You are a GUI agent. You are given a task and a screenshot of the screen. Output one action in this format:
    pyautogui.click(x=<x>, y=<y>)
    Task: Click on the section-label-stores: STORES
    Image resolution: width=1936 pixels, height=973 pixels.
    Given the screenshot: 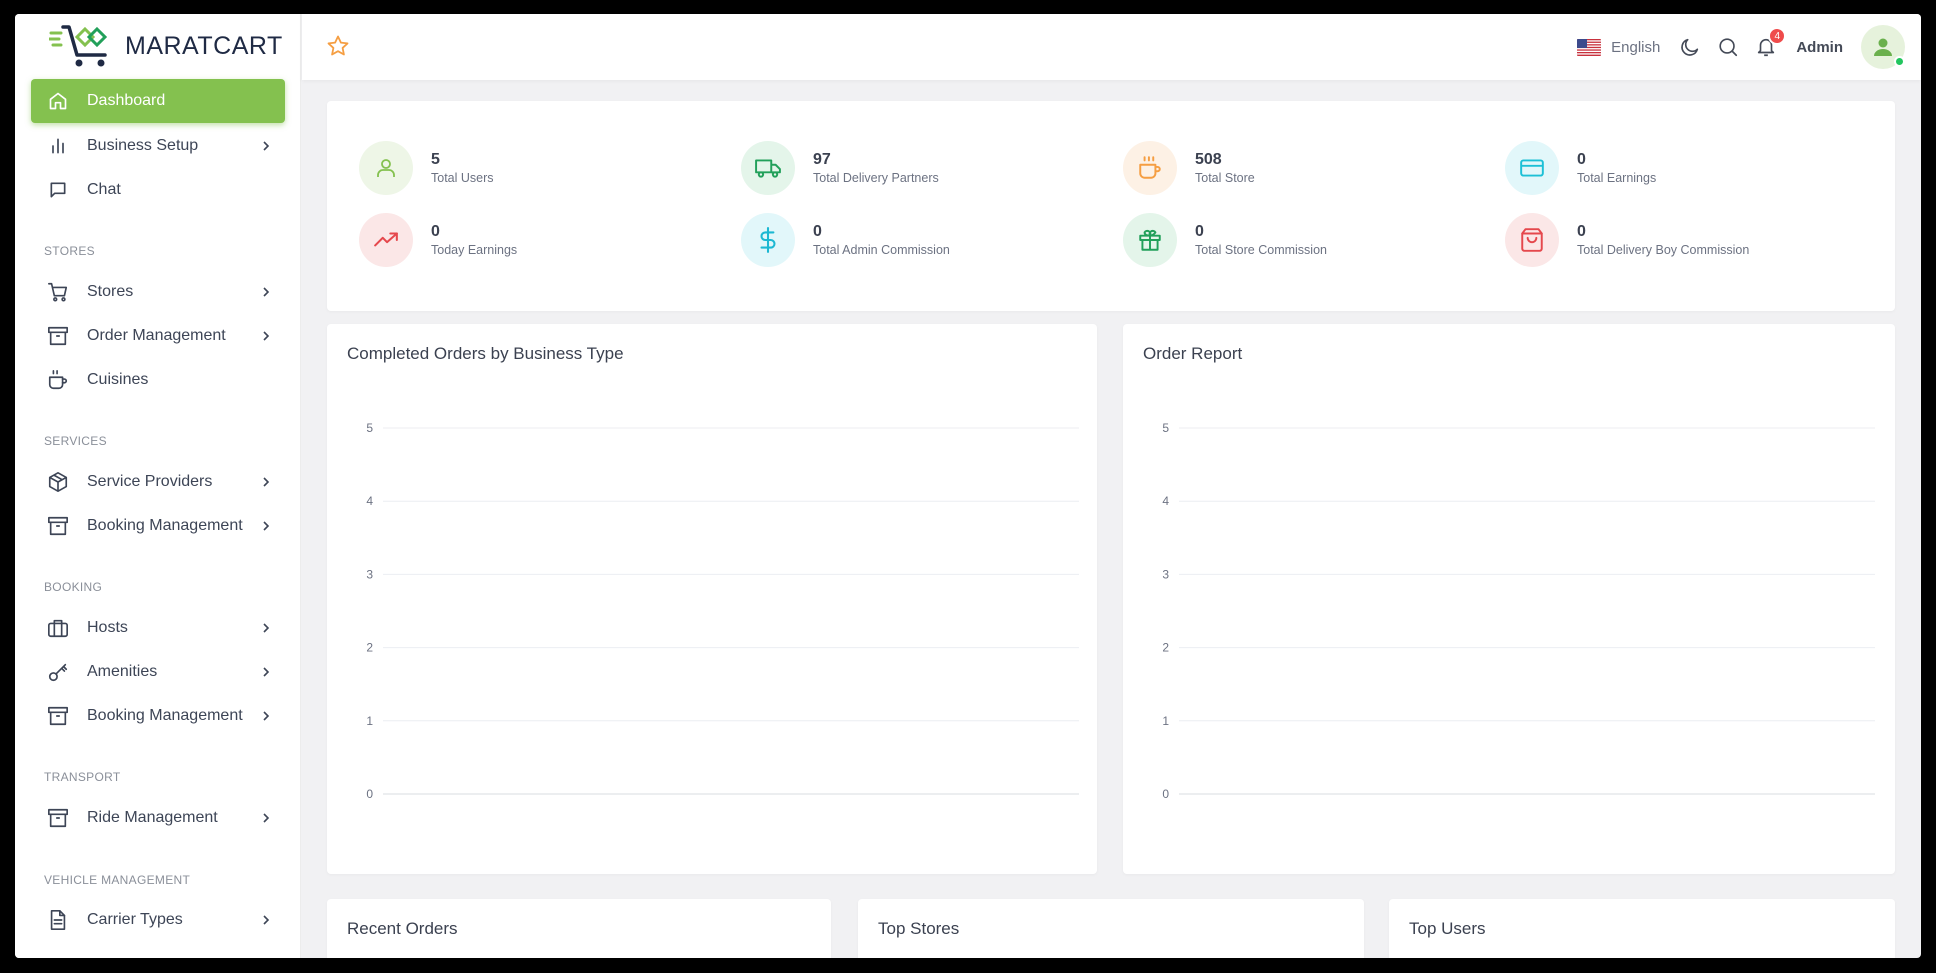 What is the action you would take?
    pyautogui.click(x=69, y=251)
    